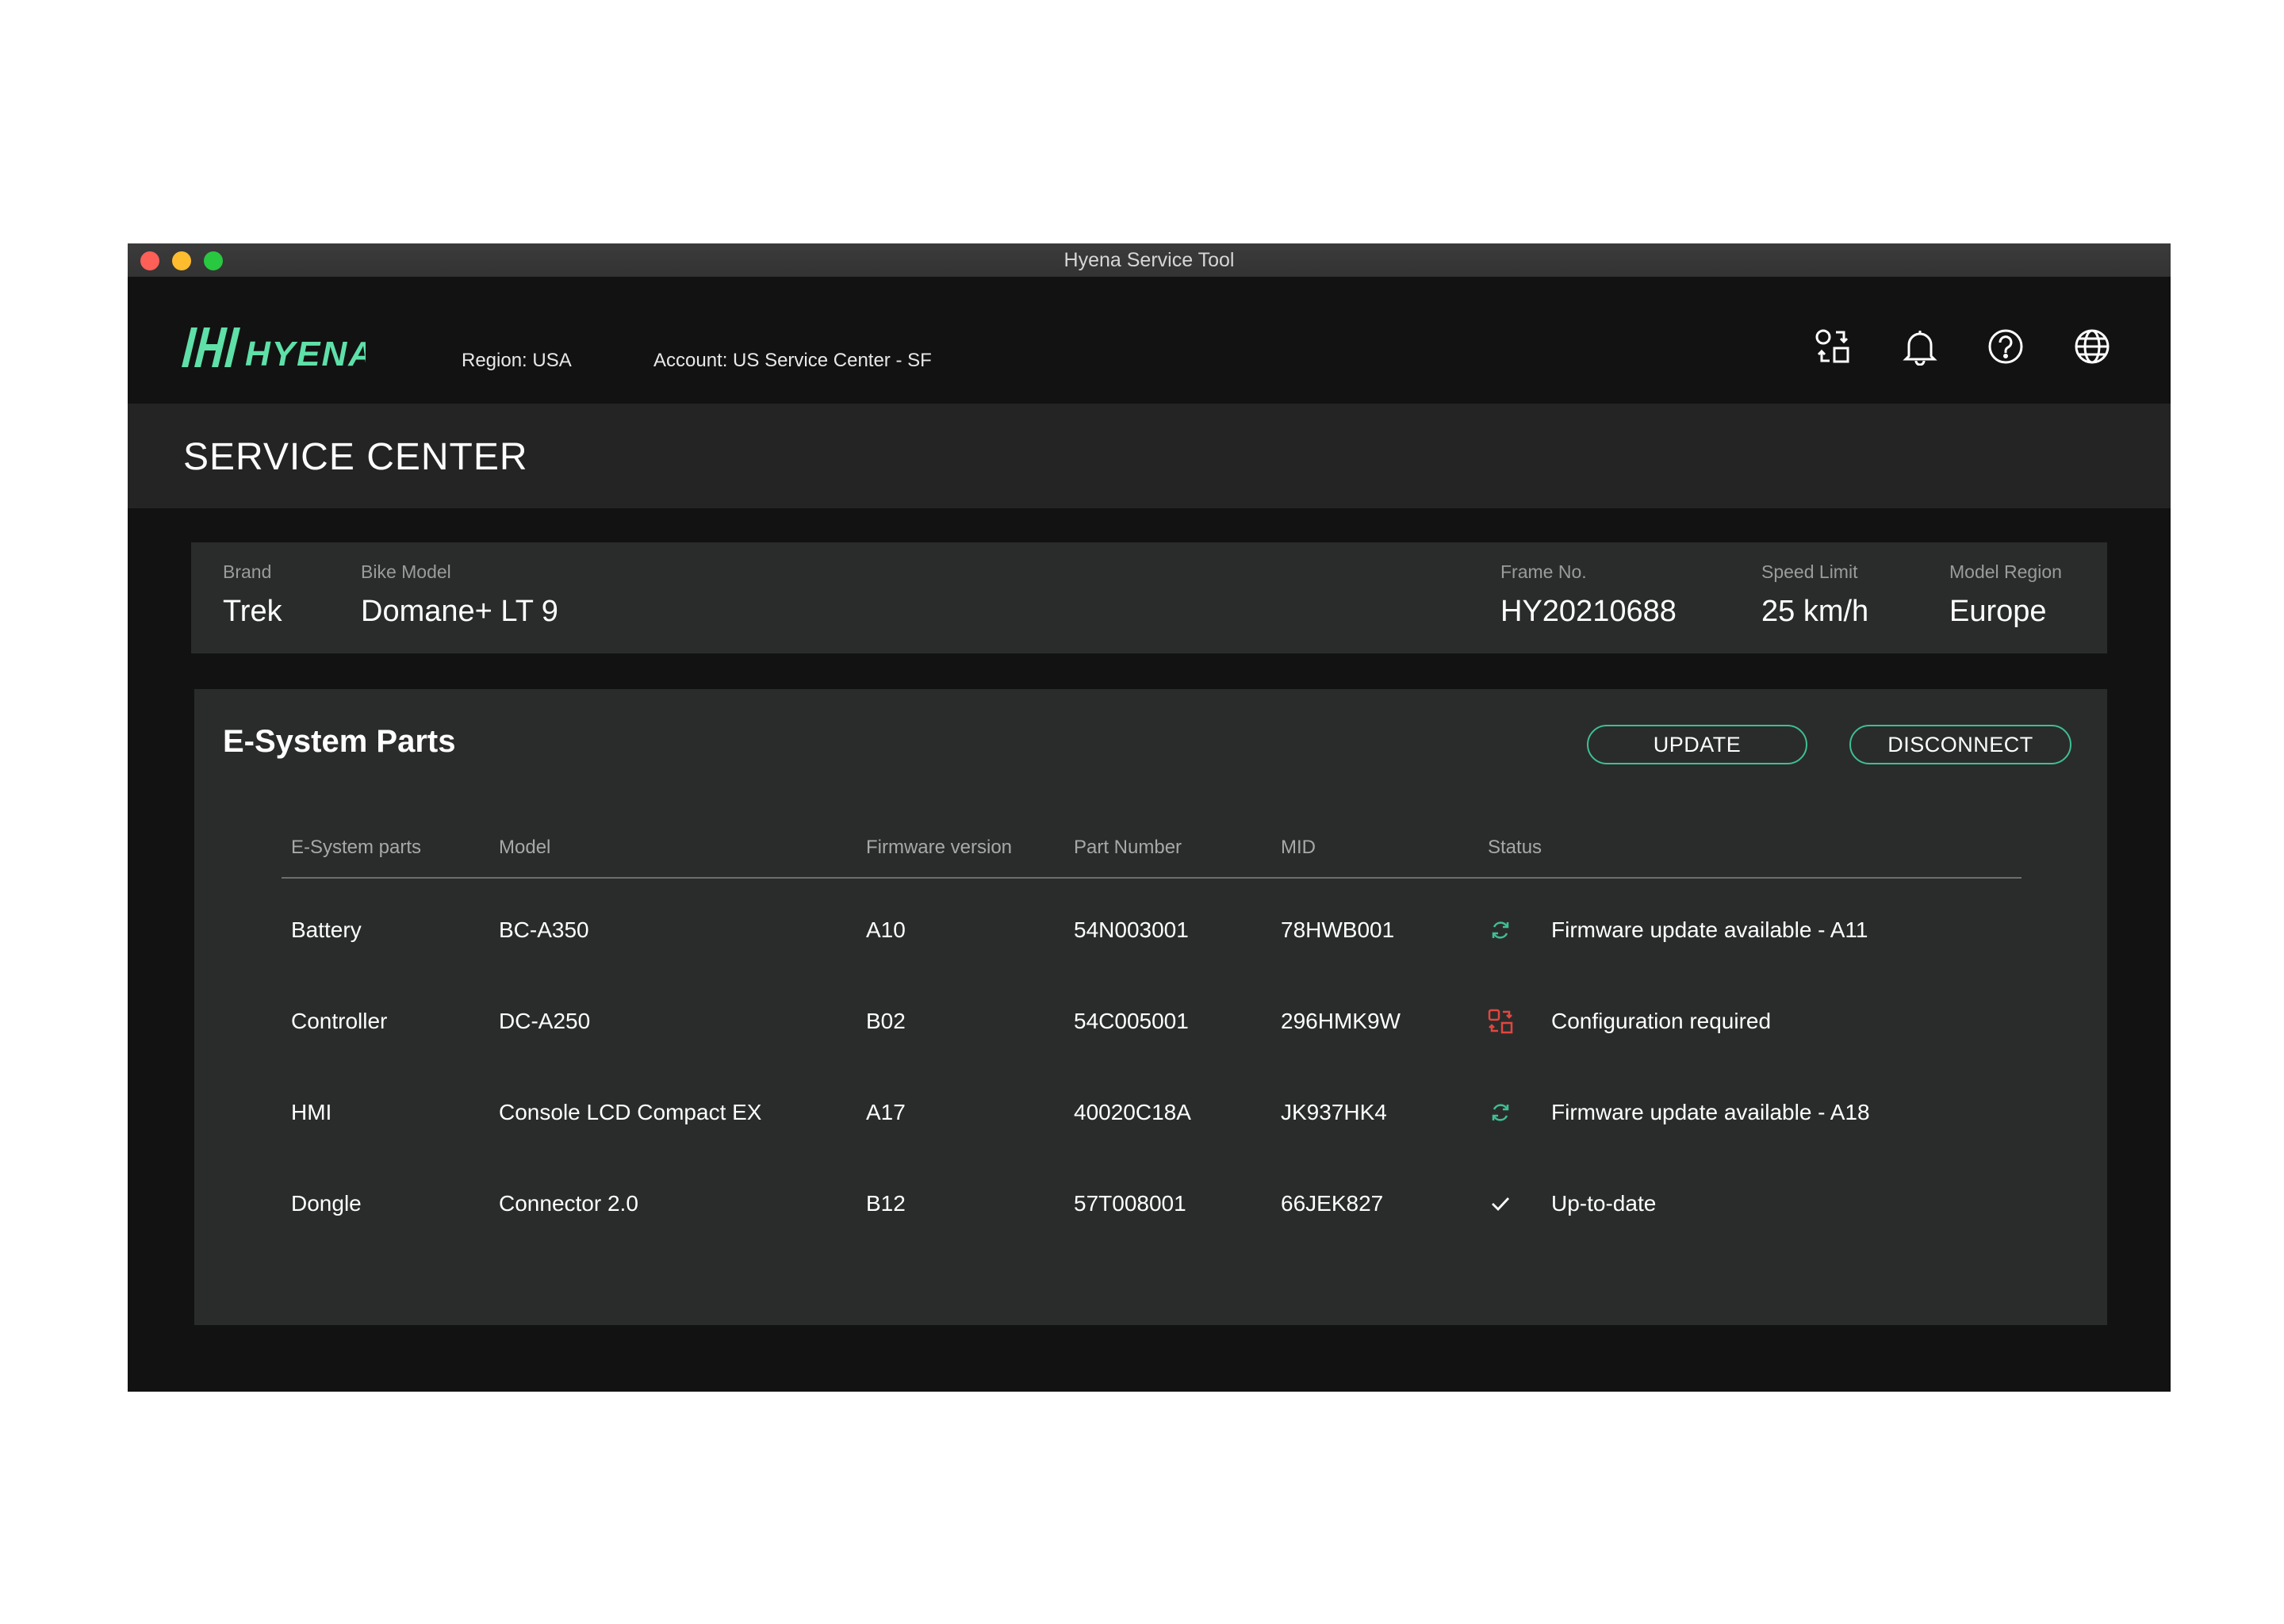  What do you see at coordinates (1332, 1203) in the screenshot?
I see `mid-cell: 66JEK827` at bounding box center [1332, 1203].